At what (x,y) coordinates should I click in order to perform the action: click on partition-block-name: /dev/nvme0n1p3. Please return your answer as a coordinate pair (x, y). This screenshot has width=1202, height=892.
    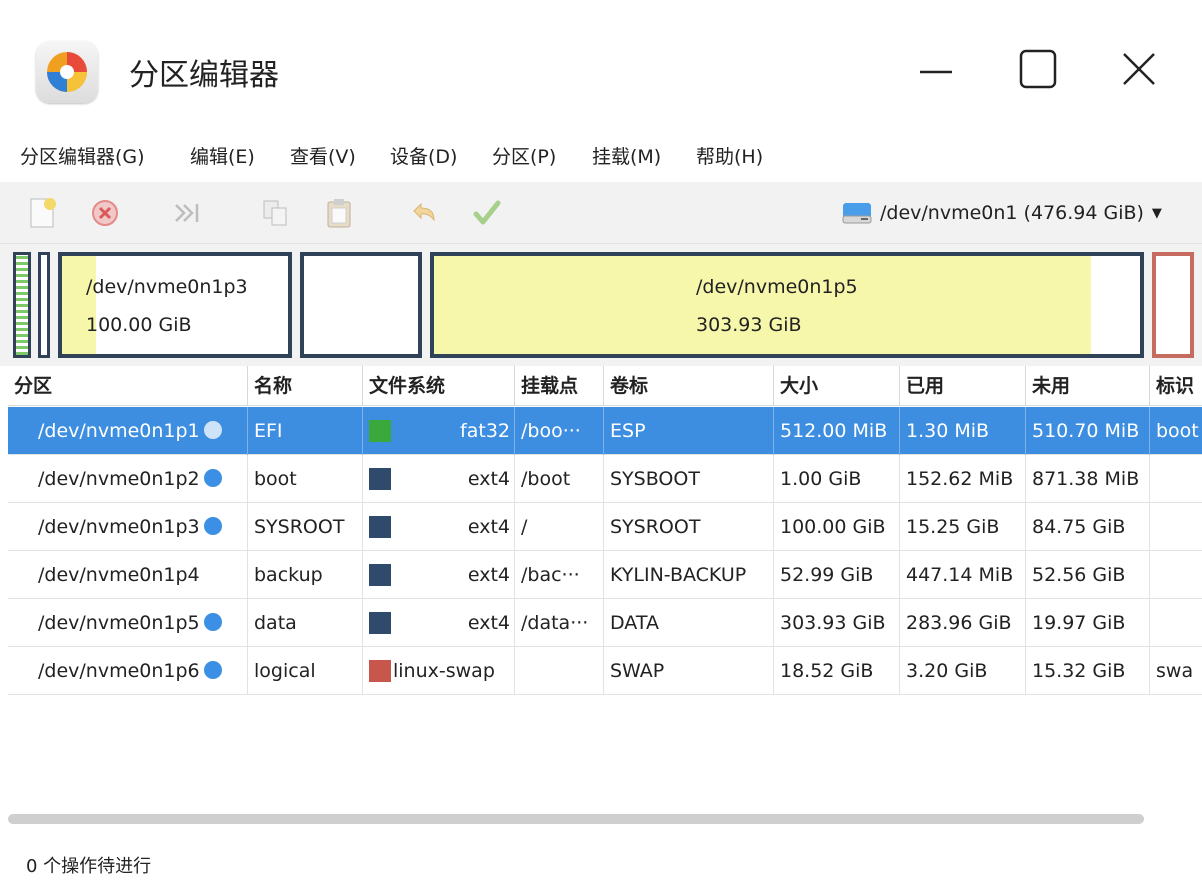
    Looking at the image, I should click on (167, 287).